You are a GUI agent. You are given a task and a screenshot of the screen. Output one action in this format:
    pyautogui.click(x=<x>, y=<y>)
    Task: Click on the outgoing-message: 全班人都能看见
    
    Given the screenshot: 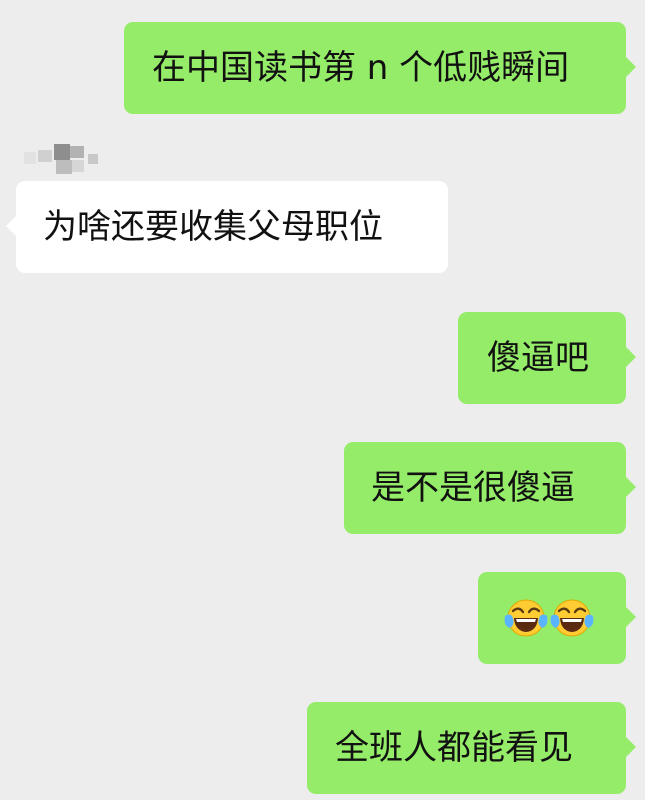 What is the action you would take?
    pyautogui.click(x=471, y=748)
    